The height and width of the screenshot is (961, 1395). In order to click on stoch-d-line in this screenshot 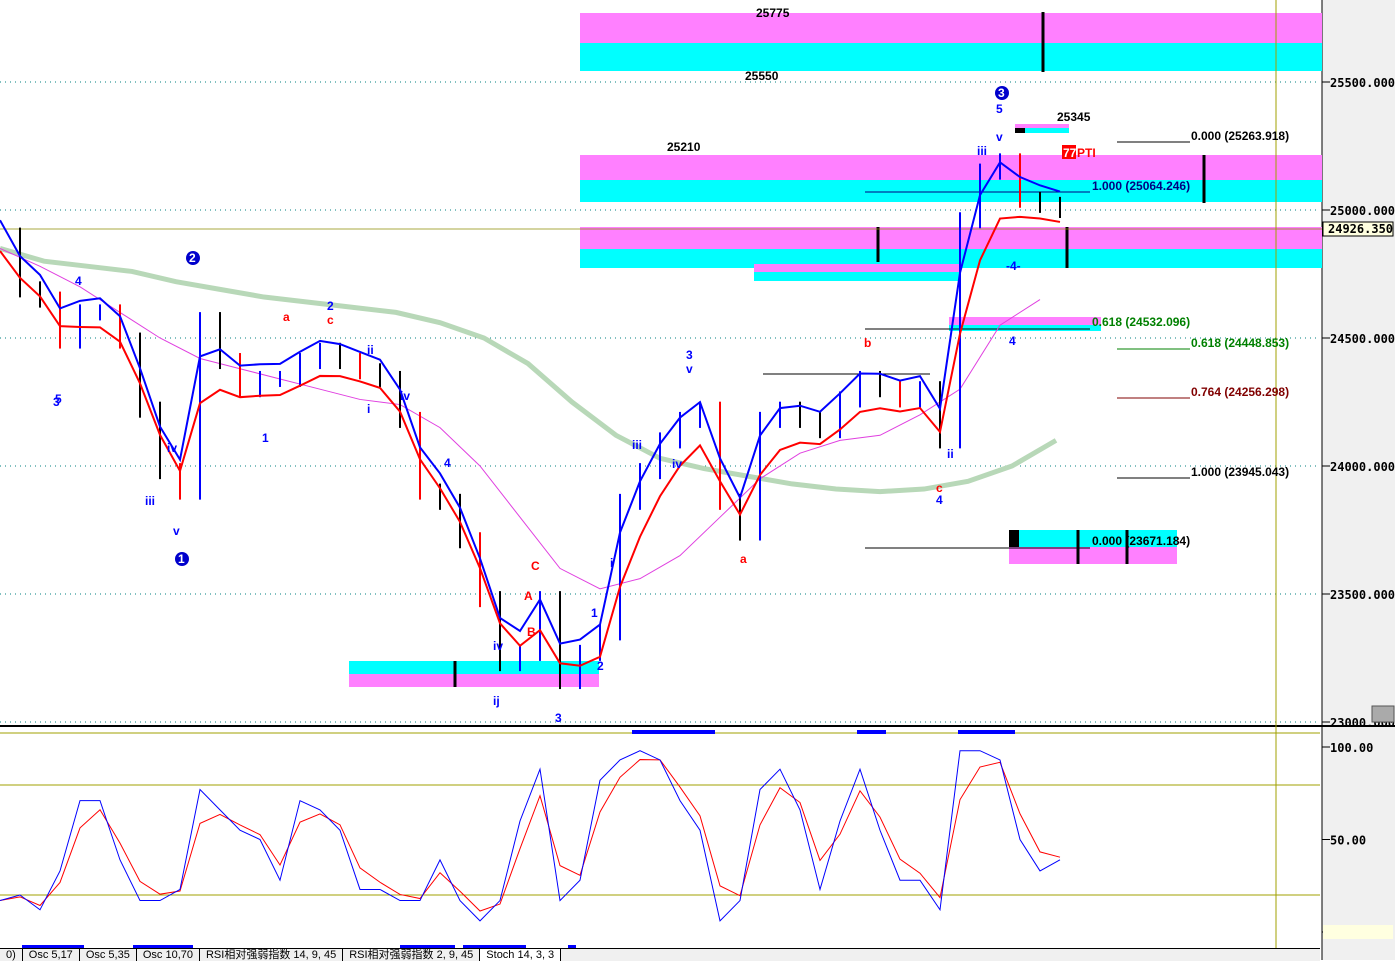, I will do `click(530, 835)`.